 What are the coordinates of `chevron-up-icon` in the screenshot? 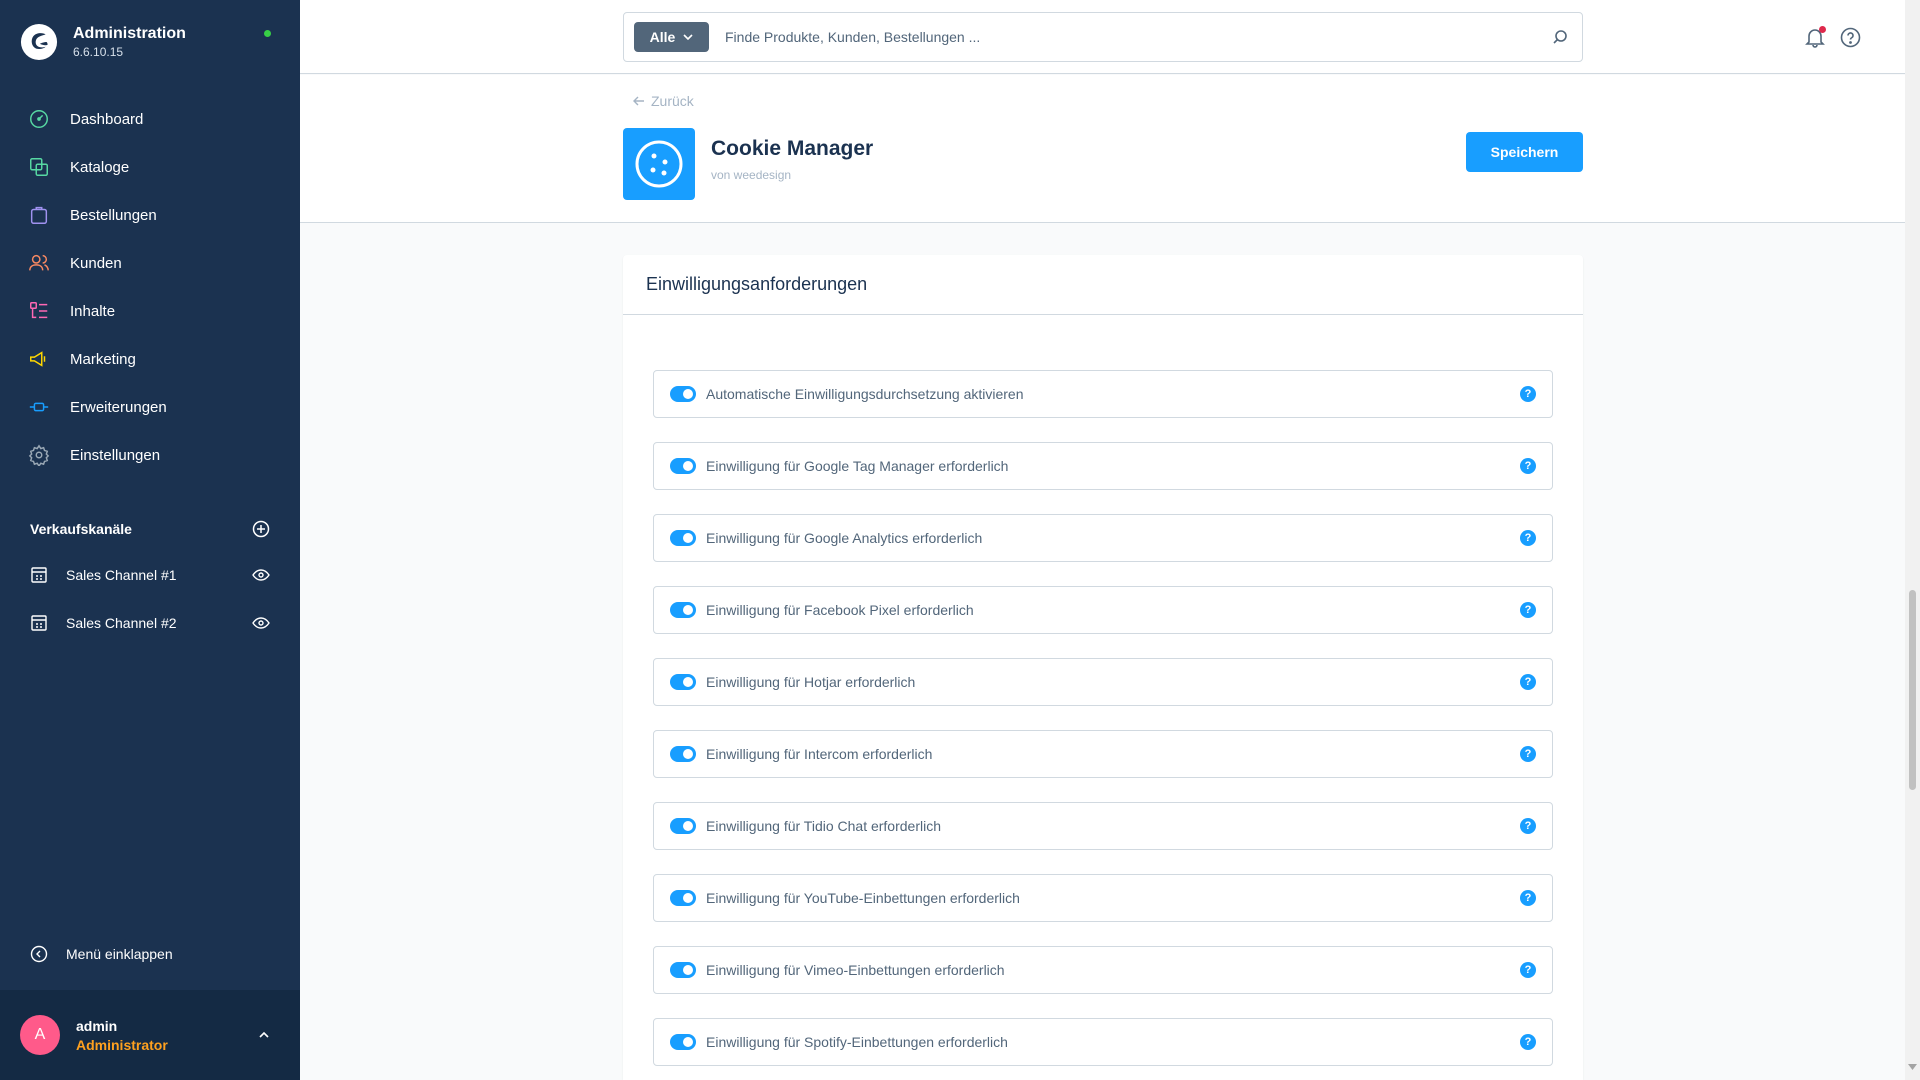 It's located at (264, 1035).